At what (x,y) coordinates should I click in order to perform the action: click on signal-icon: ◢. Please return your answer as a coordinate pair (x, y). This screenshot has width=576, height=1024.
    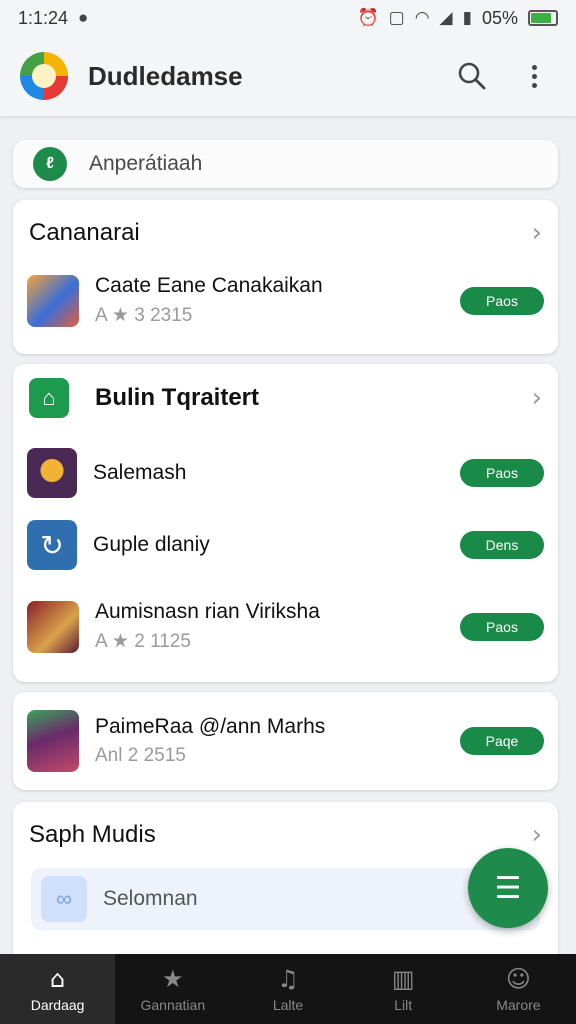
    Looking at the image, I should click on (446, 17).